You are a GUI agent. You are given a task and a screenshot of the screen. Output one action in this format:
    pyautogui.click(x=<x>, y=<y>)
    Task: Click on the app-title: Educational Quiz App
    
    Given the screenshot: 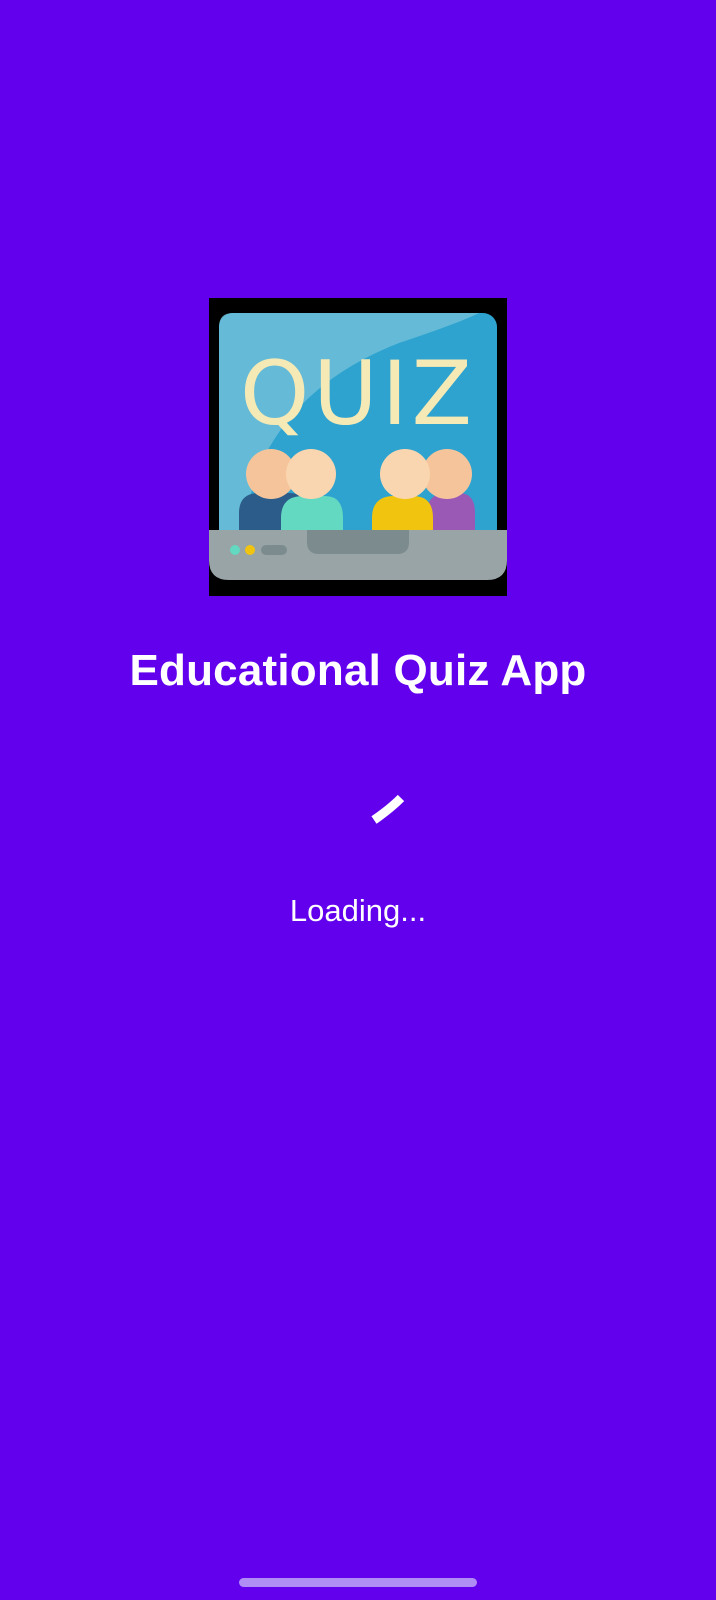 What is the action you would take?
    pyautogui.click(x=358, y=670)
    